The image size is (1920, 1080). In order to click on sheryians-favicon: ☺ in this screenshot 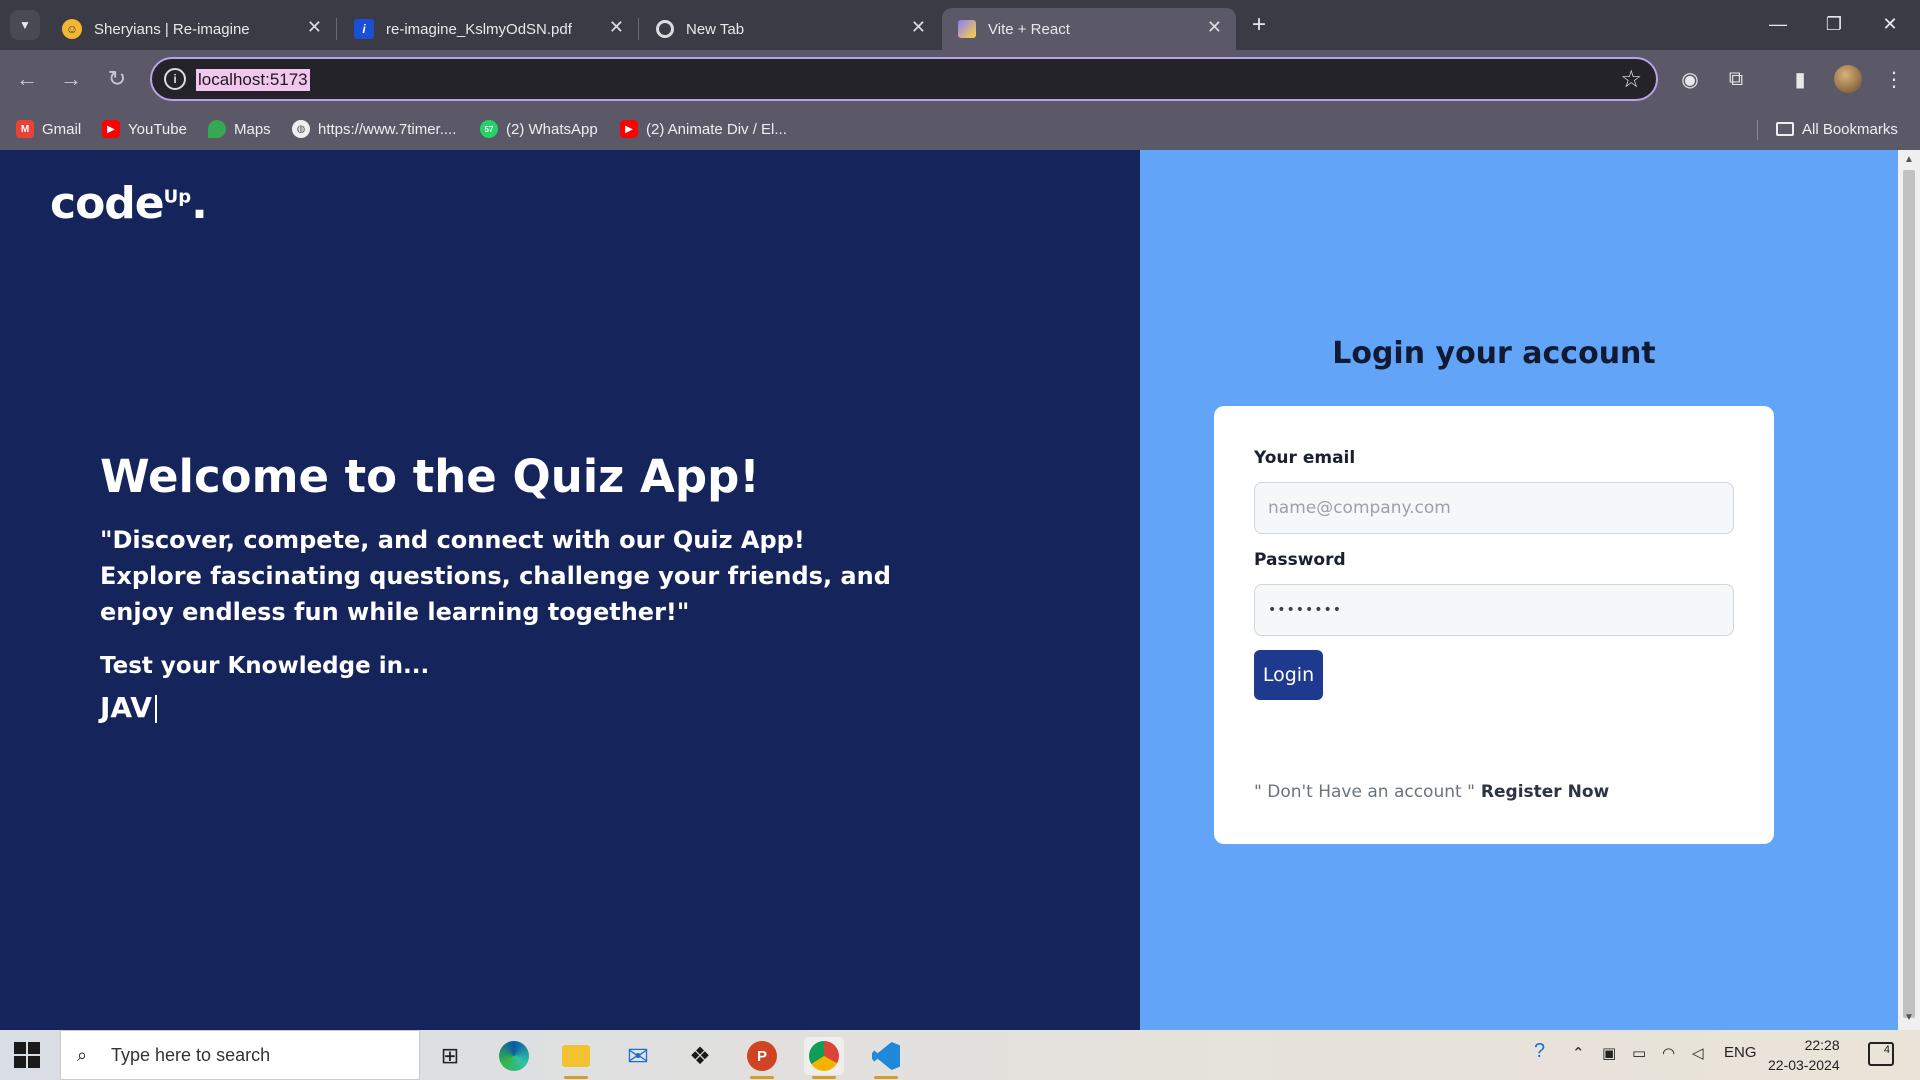, I will do `click(72, 29)`.